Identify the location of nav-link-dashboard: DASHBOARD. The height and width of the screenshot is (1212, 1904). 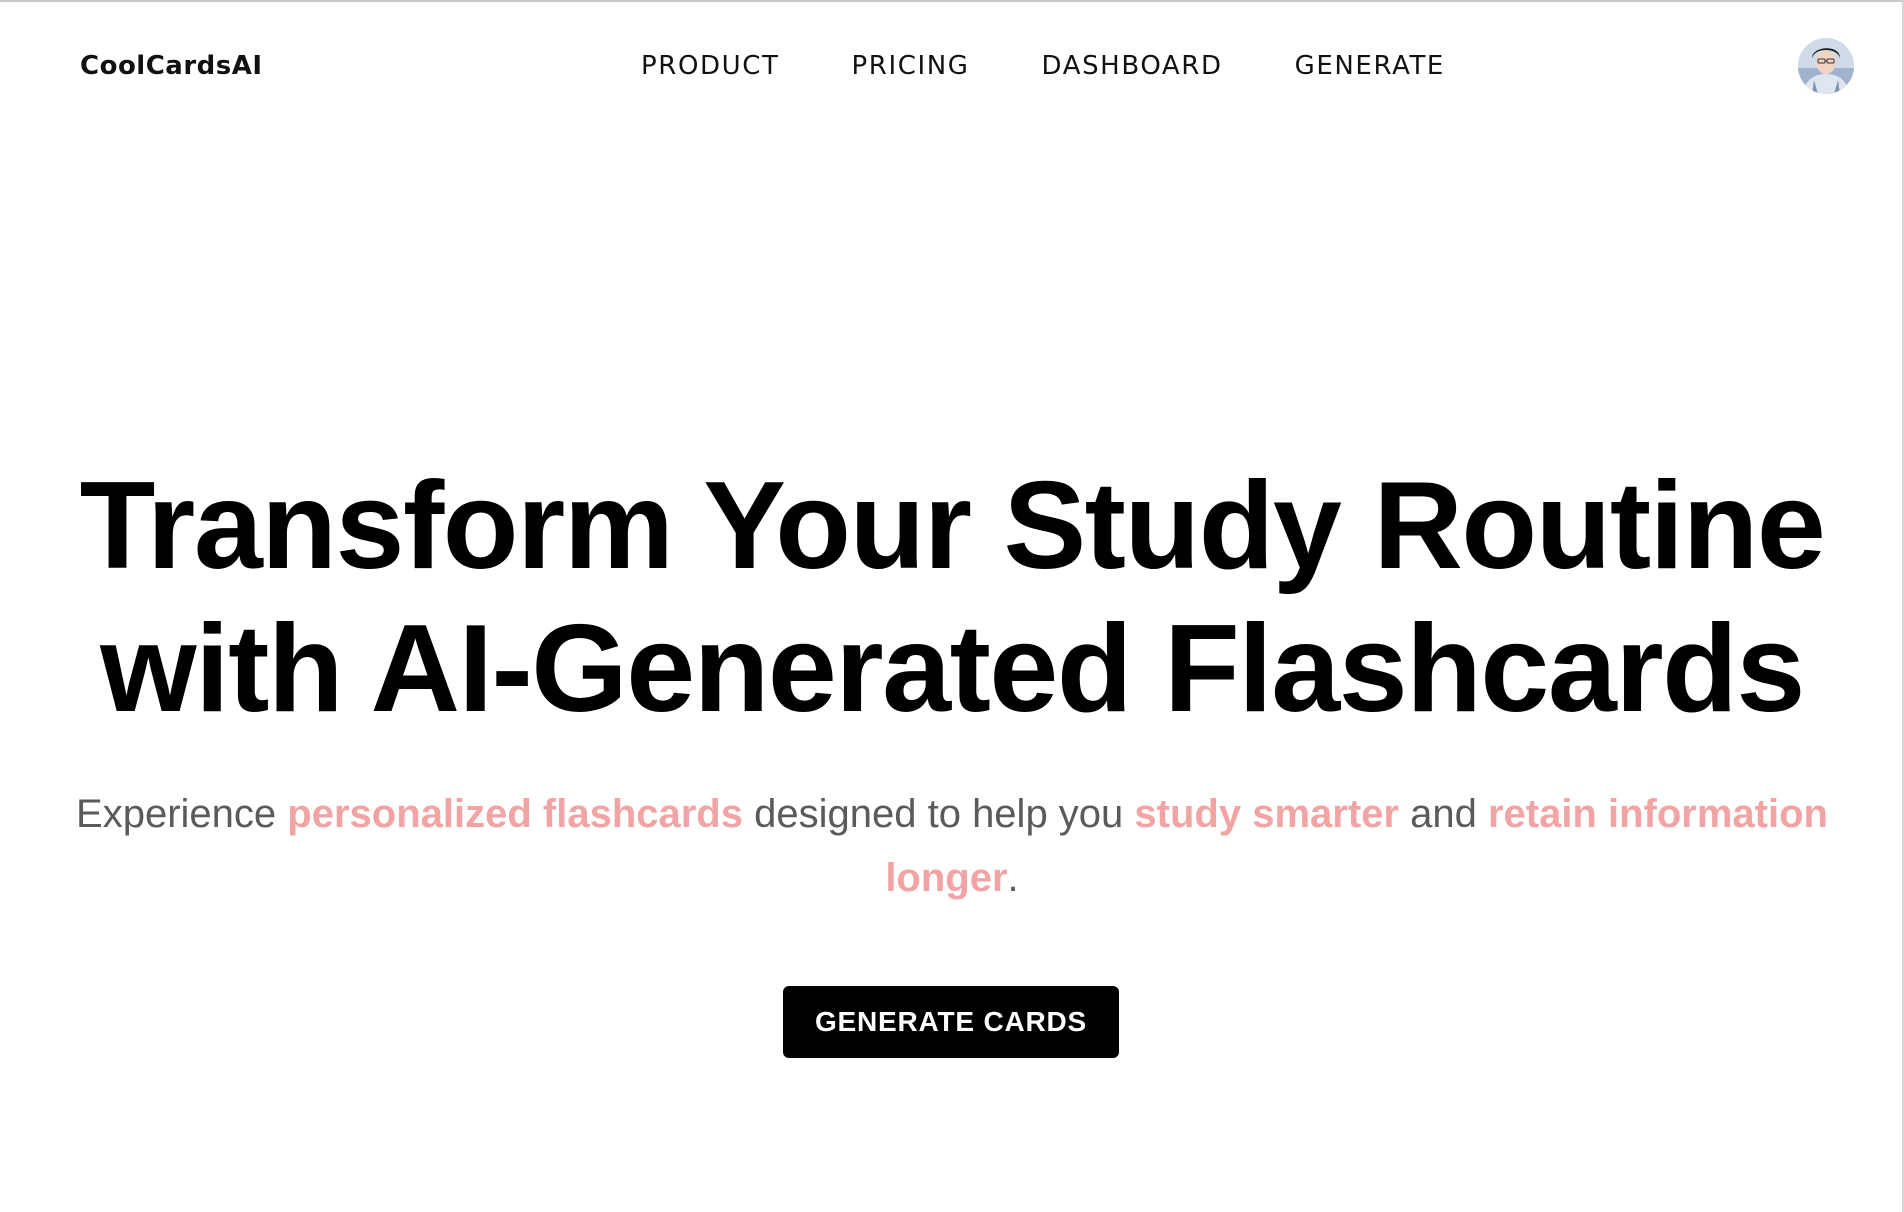
(1132, 66).